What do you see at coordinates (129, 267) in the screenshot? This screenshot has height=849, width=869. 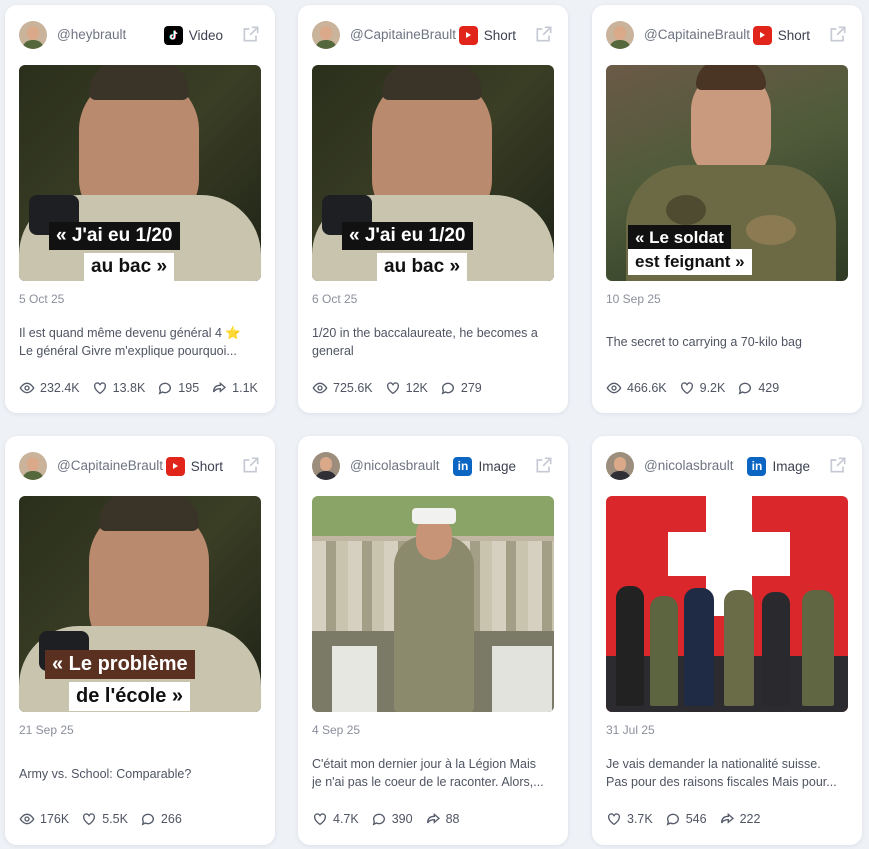 I see `overlay-text-line-2: au bac »` at bounding box center [129, 267].